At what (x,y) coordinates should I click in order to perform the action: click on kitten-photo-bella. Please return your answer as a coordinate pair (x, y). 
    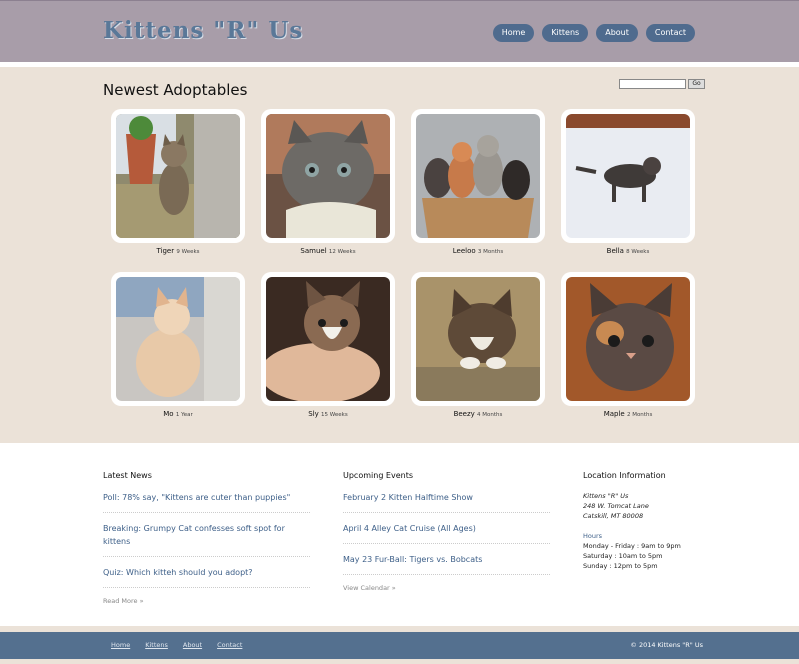
    Looking at the image, I should click on (628, 176).